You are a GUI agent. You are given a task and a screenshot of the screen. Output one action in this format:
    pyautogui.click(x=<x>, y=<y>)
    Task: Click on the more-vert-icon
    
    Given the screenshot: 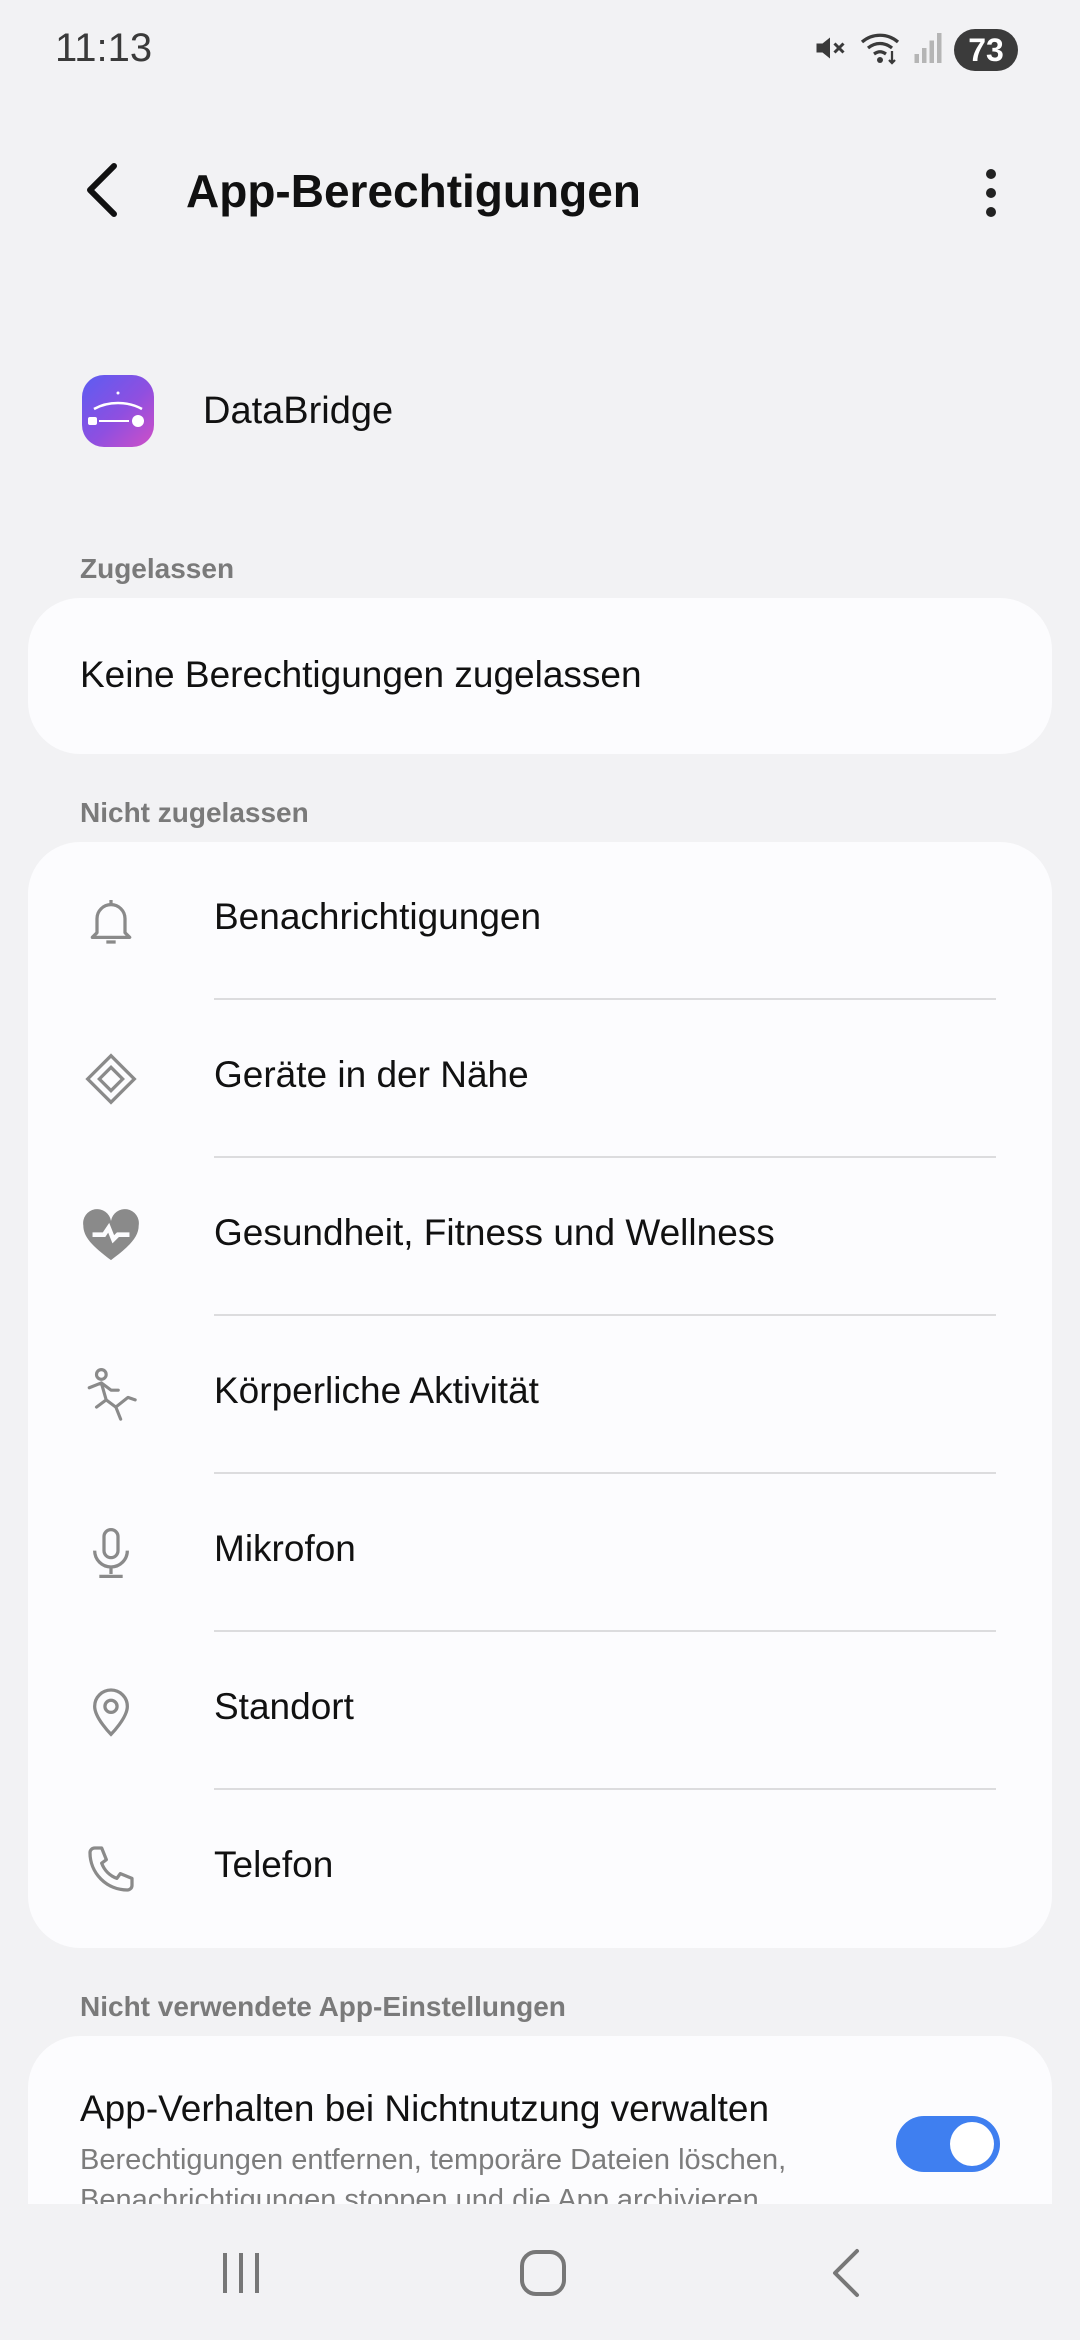 What is the action you would take?
    pyautogui.click(x=991, y=193)
    